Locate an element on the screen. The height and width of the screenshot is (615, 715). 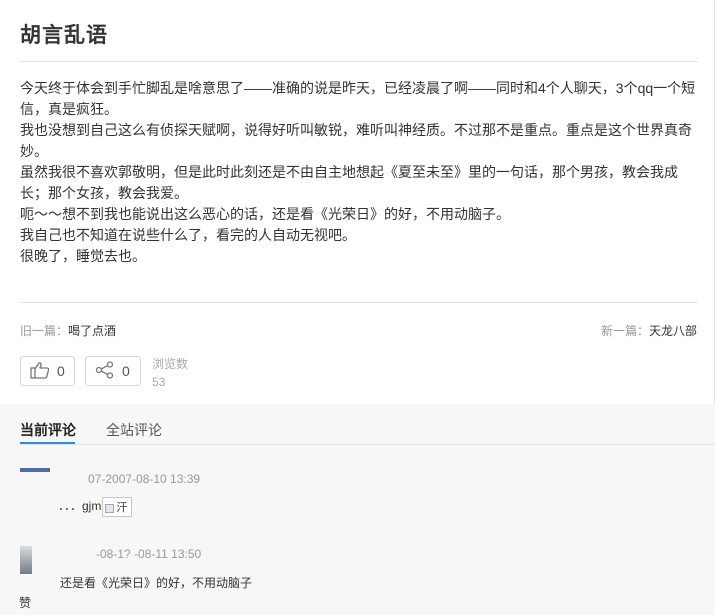
comment-text: ．．．gjm 汗 is located at coordinates (95, 507).